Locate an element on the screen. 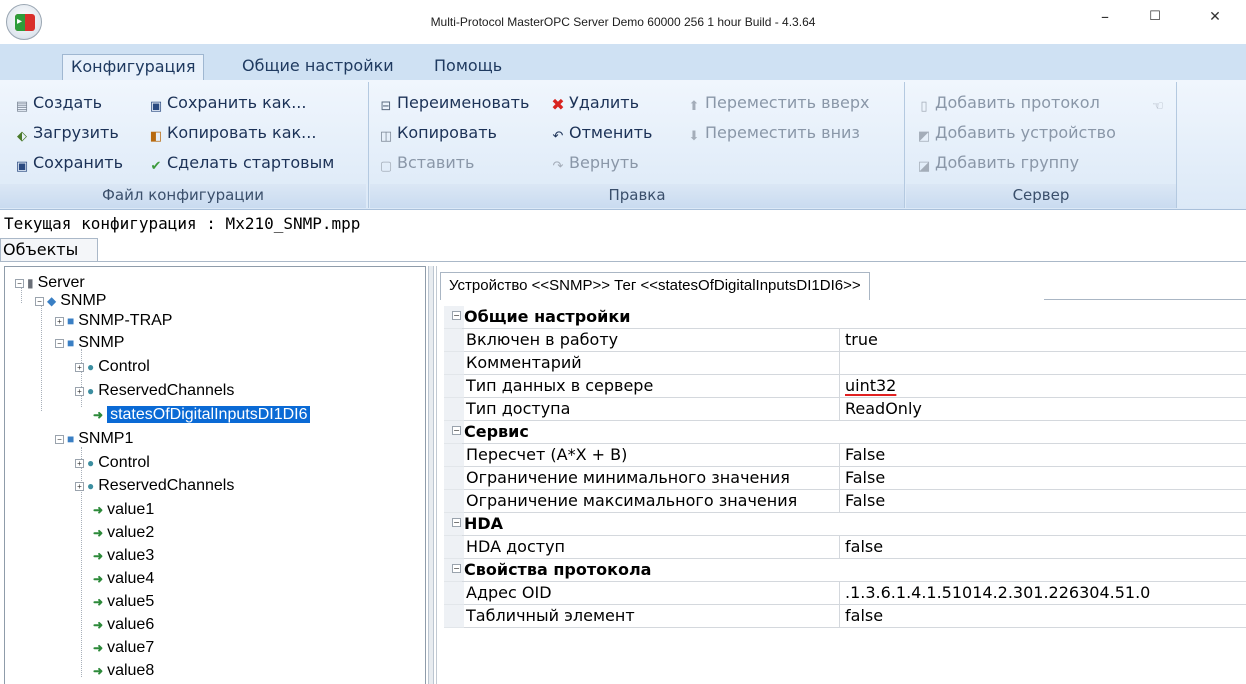 The height and width of the screenshot is (684, 1246). tree-node-snmp-protocol: − ◆ SNMP is located at coordinates (70, 301).